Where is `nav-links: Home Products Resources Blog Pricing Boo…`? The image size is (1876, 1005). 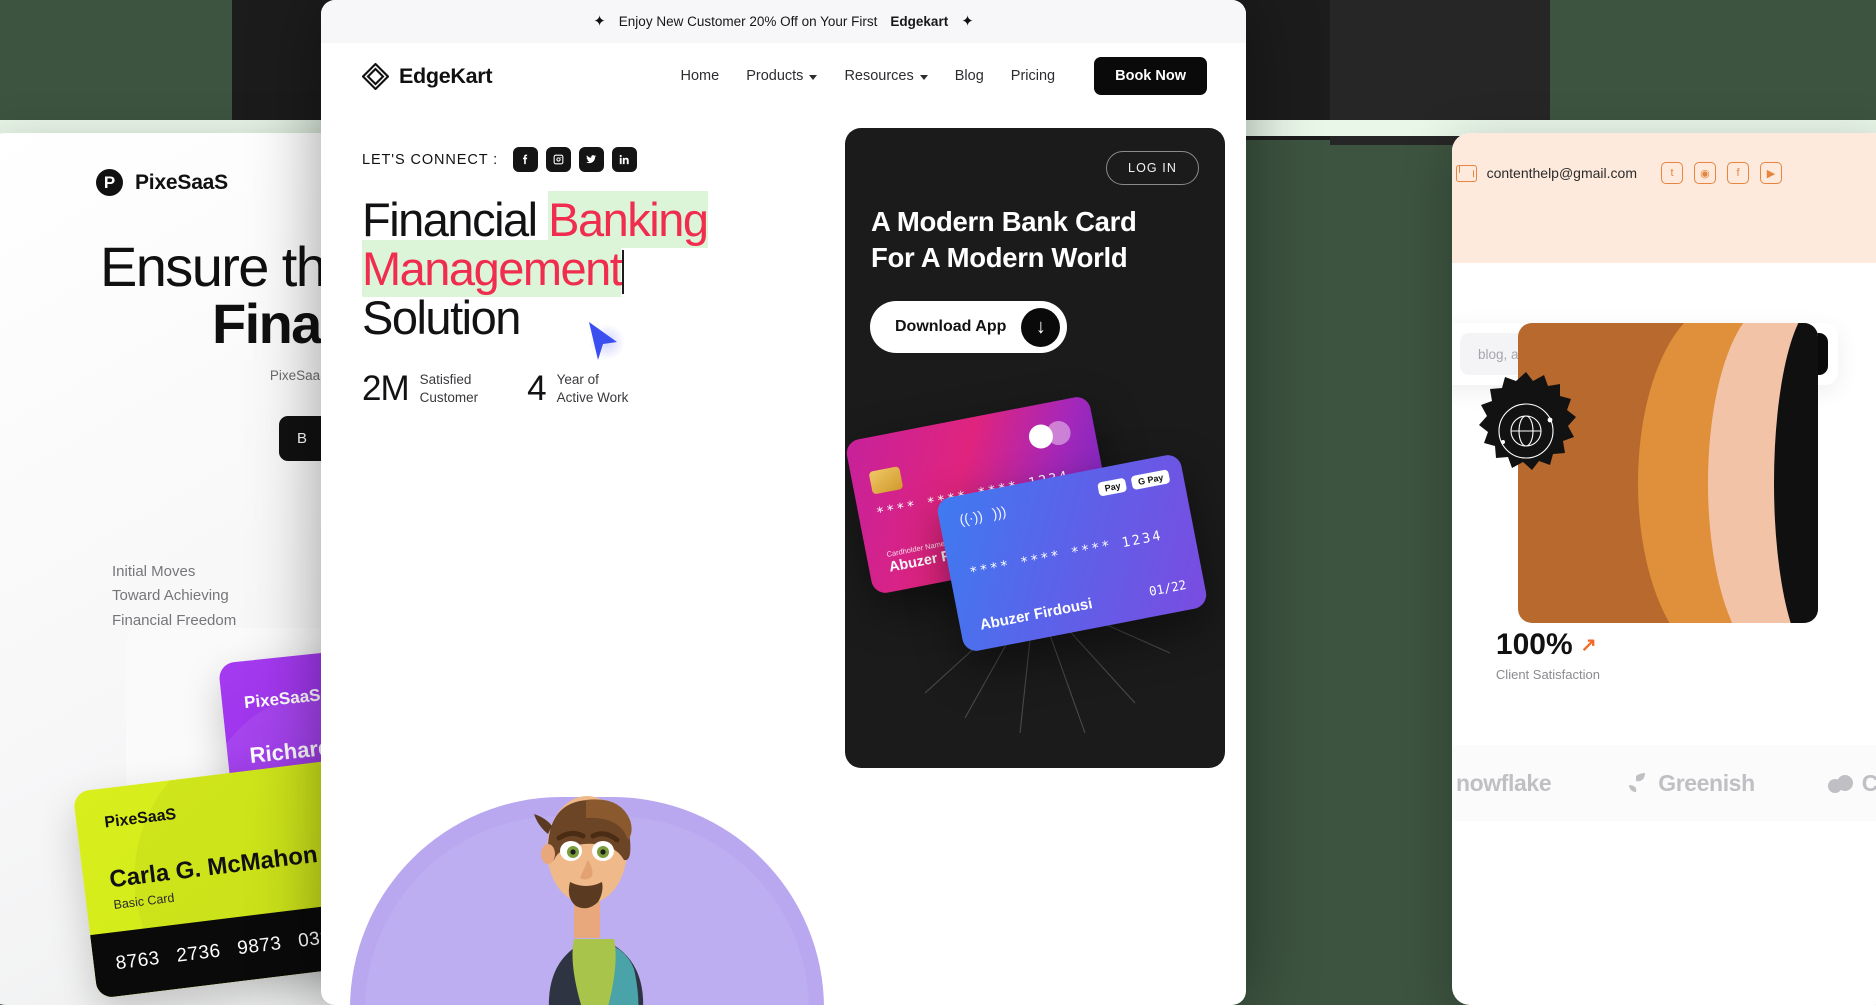
nav-links: Home Products Resources Blog Pricing Boo… is located at coordinates (944, 76).